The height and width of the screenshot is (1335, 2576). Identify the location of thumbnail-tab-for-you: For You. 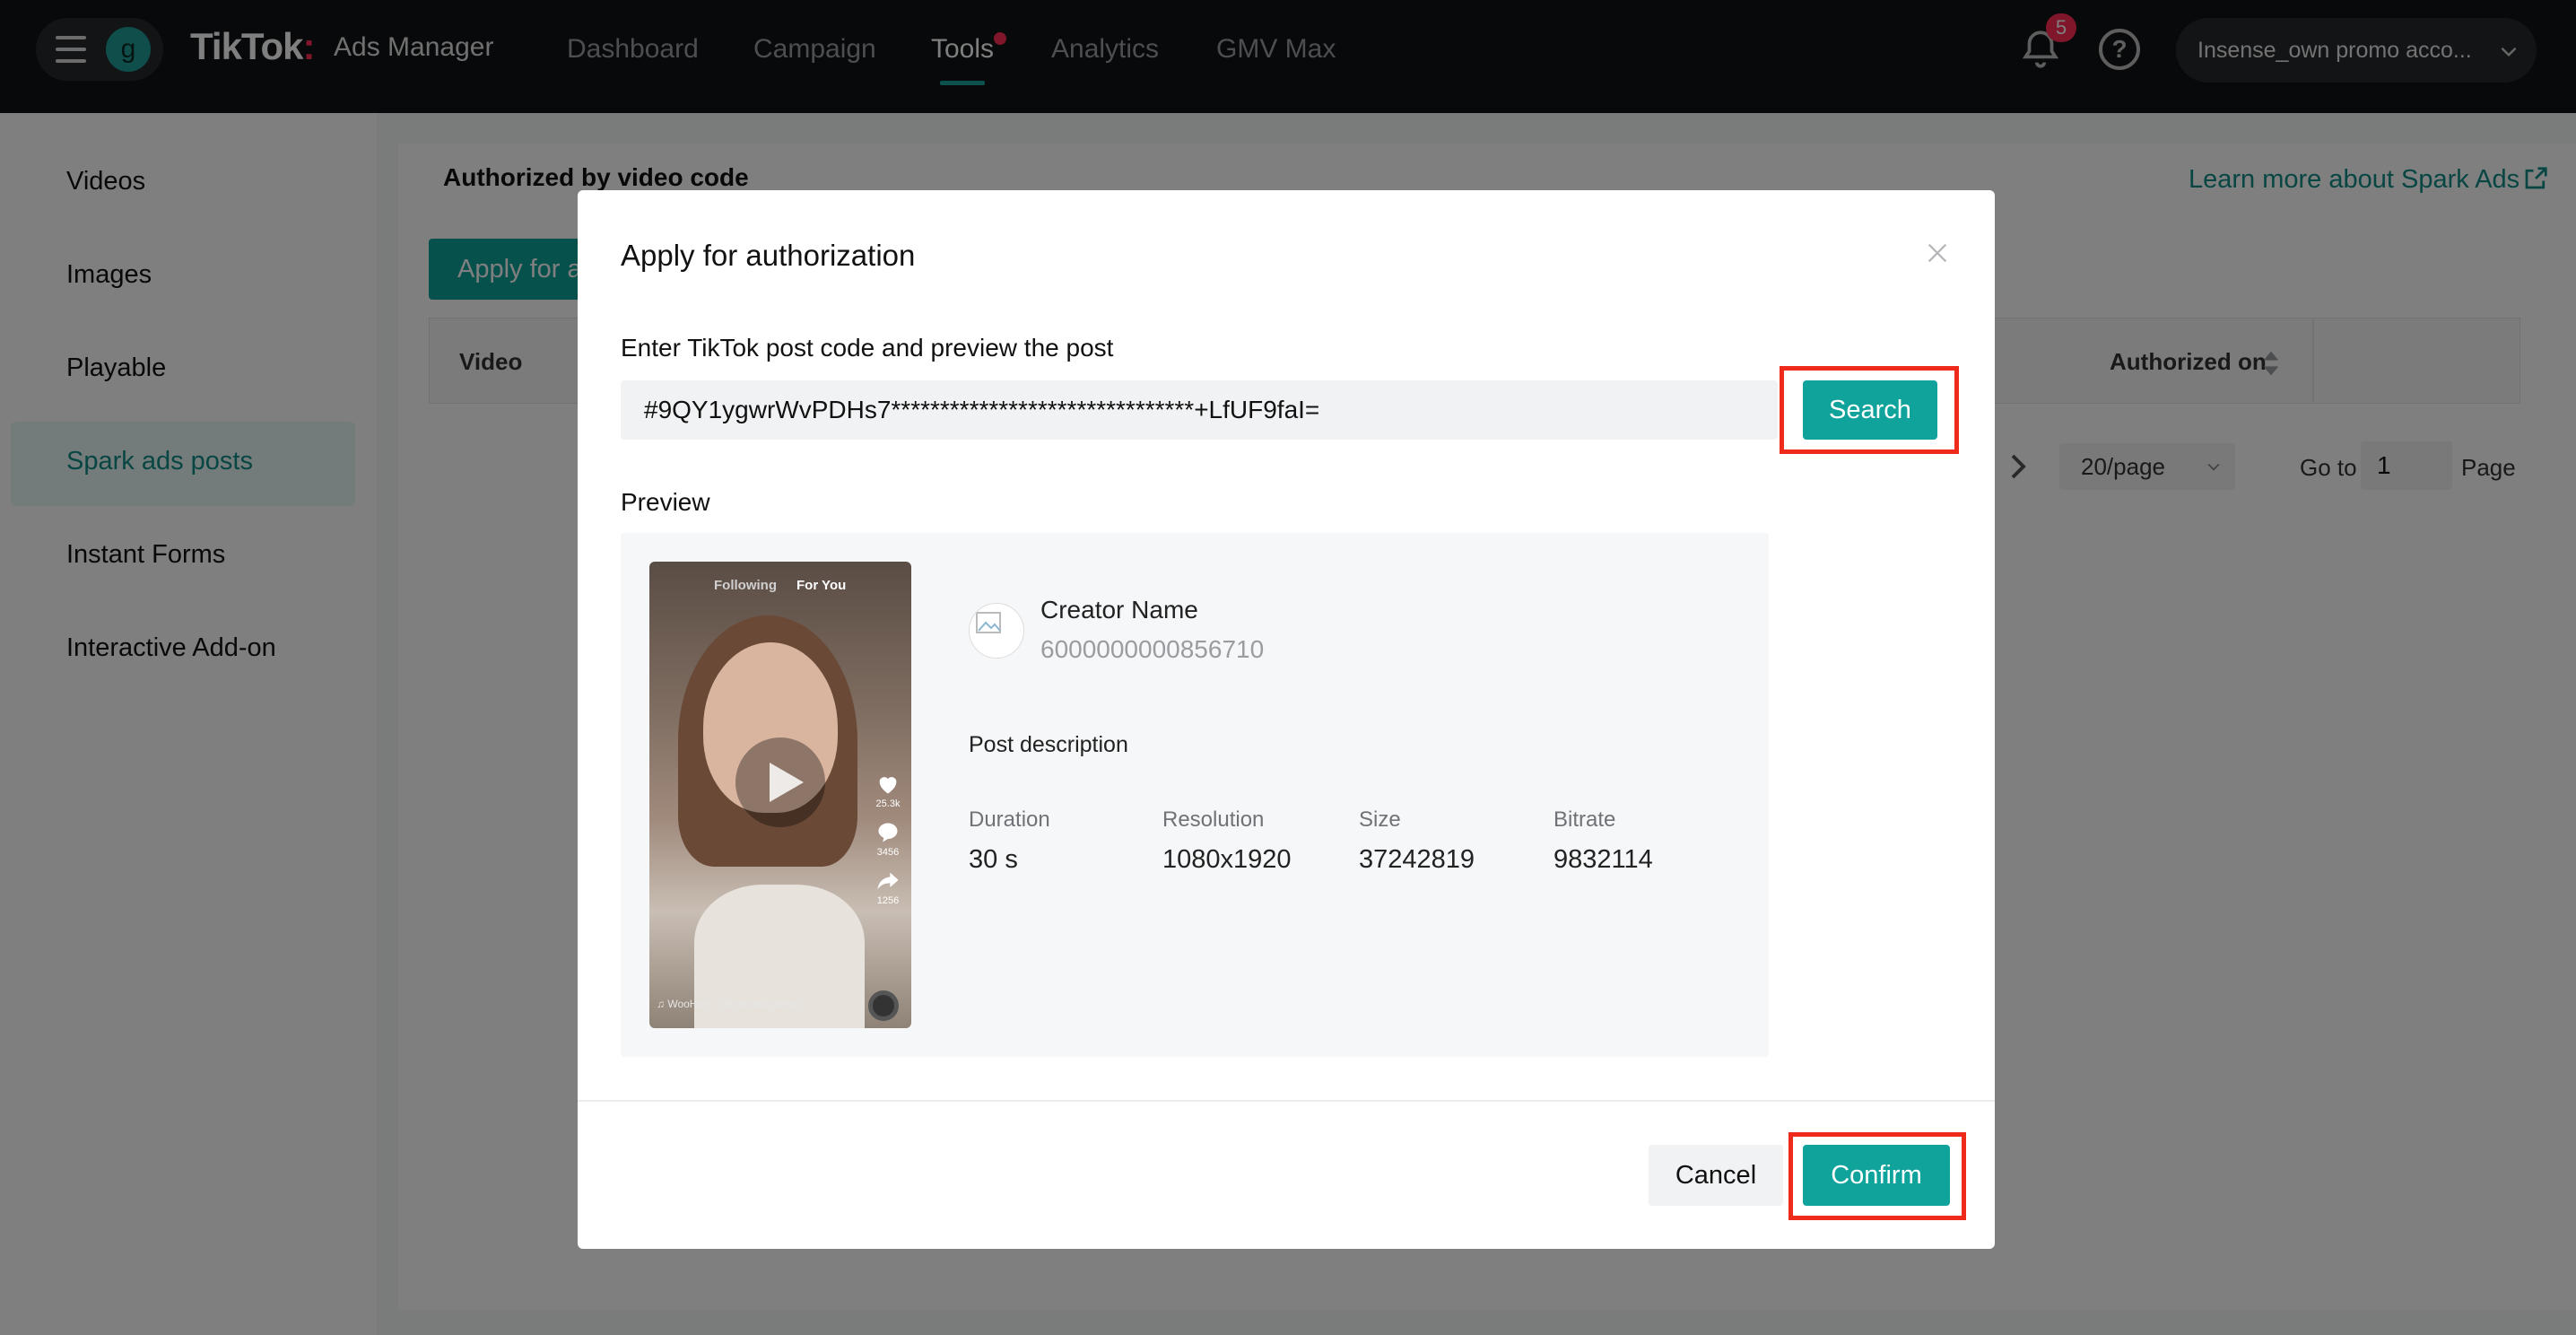
(821, 585).